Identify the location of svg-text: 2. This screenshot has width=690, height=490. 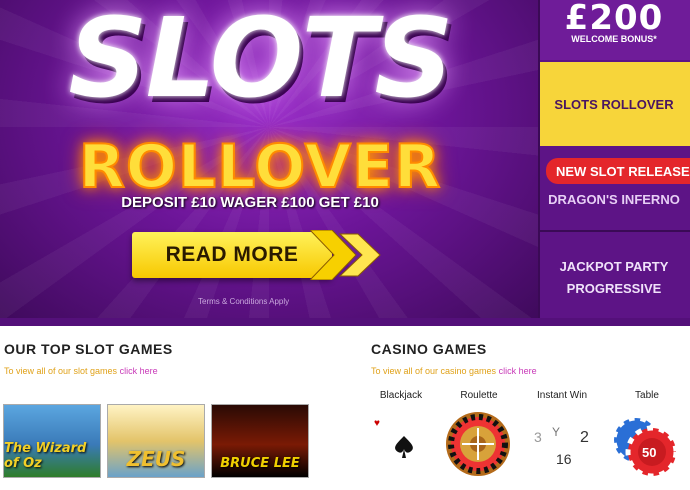
(584, 437).